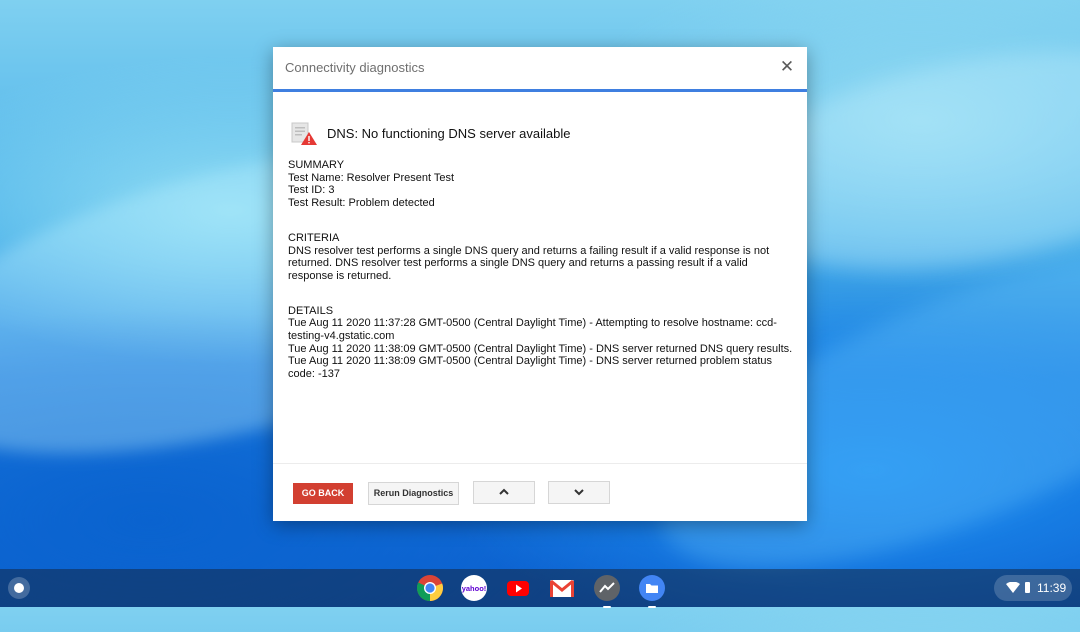 The image size is (1080, 632). Describe the element at coordinates (787, 67) in the screenshot. I see `close-icon: ✕` at that location.